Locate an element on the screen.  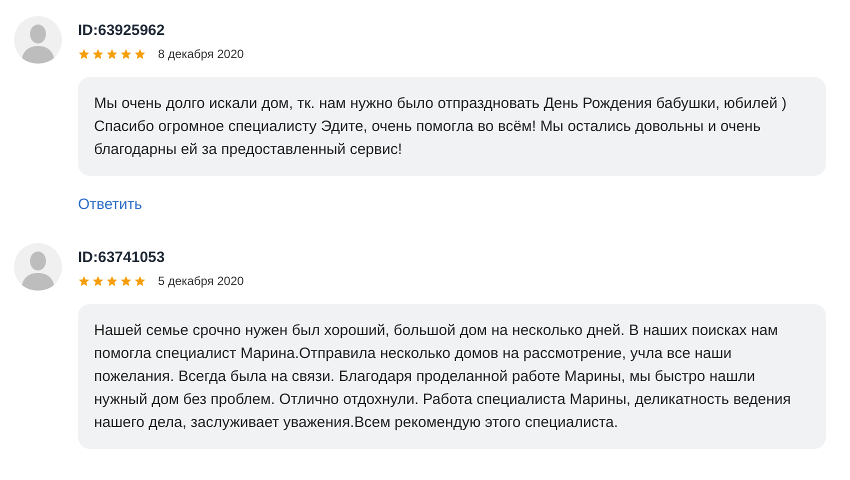
review-date: 5 декабря 2020 is located at coordinates (201, 281).